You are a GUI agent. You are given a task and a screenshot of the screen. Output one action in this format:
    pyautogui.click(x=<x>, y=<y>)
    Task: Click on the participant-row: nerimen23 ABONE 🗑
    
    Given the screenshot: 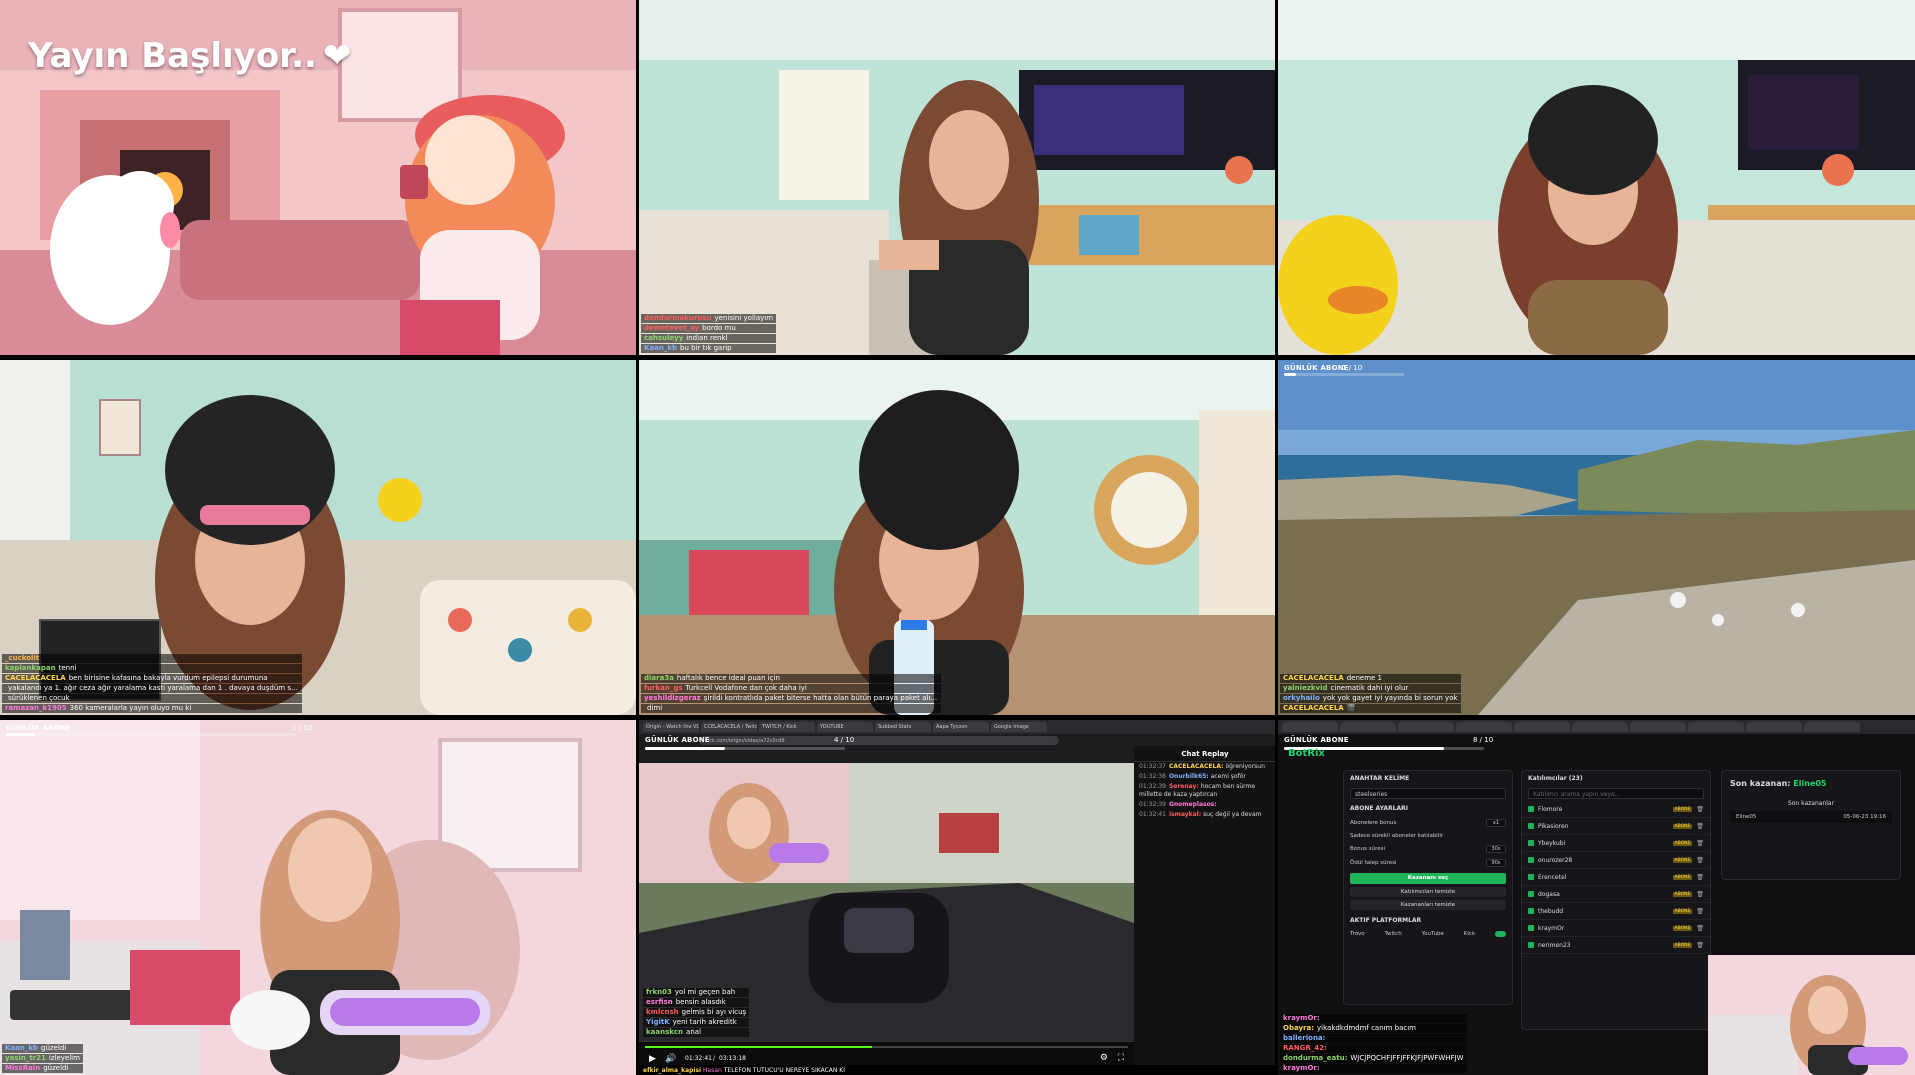 What is the action you would take?
    pyautogui.click(x=1616, y=945)
    